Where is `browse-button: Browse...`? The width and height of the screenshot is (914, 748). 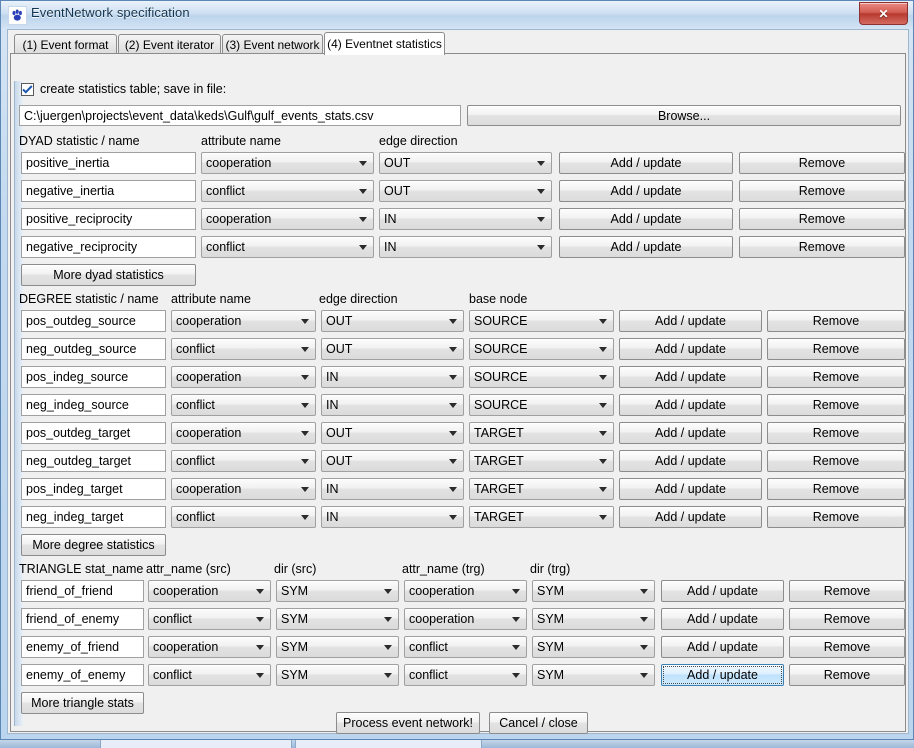
browse-button: Browse... is located at coordinates (684, 115).